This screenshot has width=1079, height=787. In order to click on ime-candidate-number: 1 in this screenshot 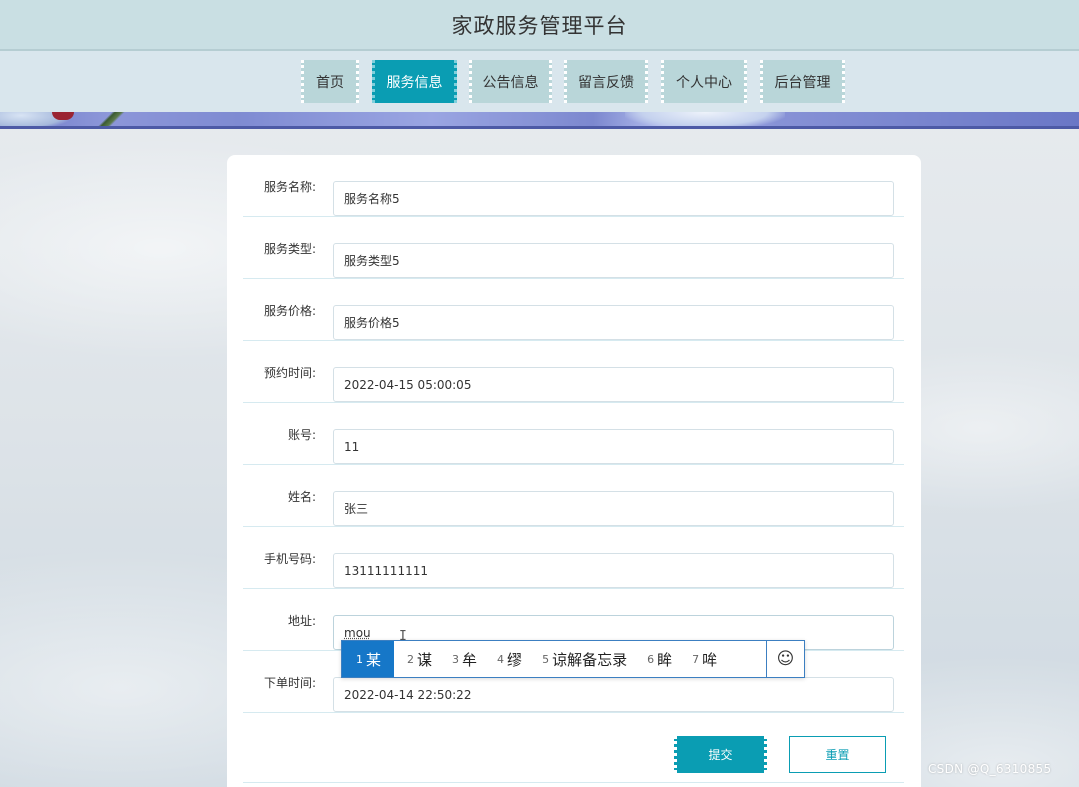, I will do `click(359, 659)`.